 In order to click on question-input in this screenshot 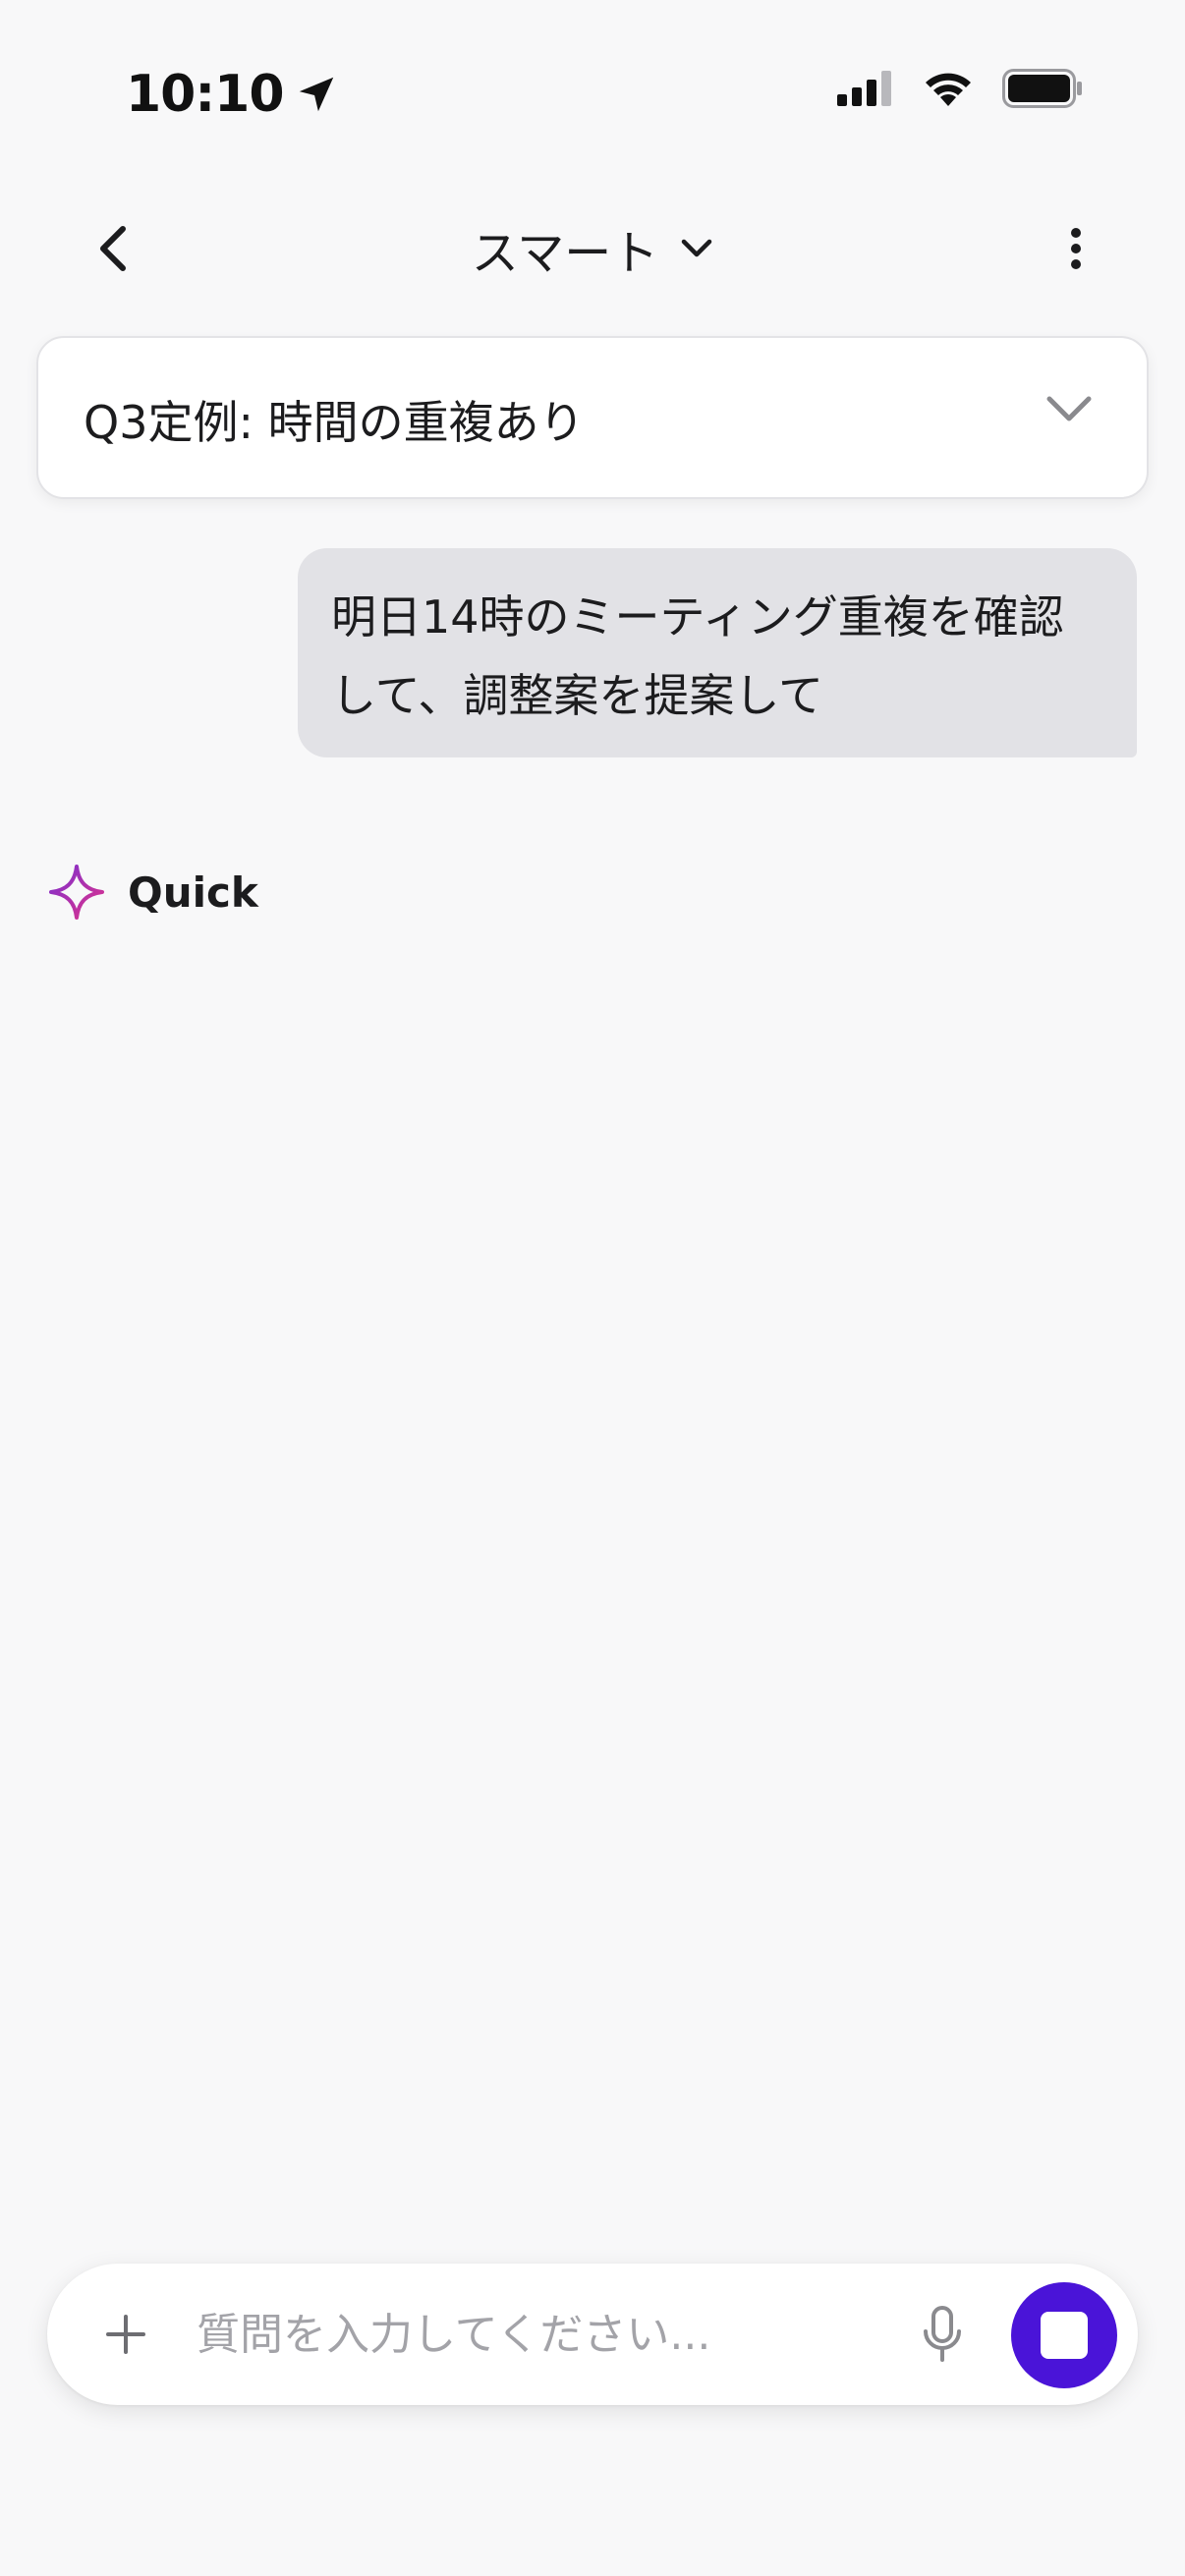, I will do `click(561, 2334)`.